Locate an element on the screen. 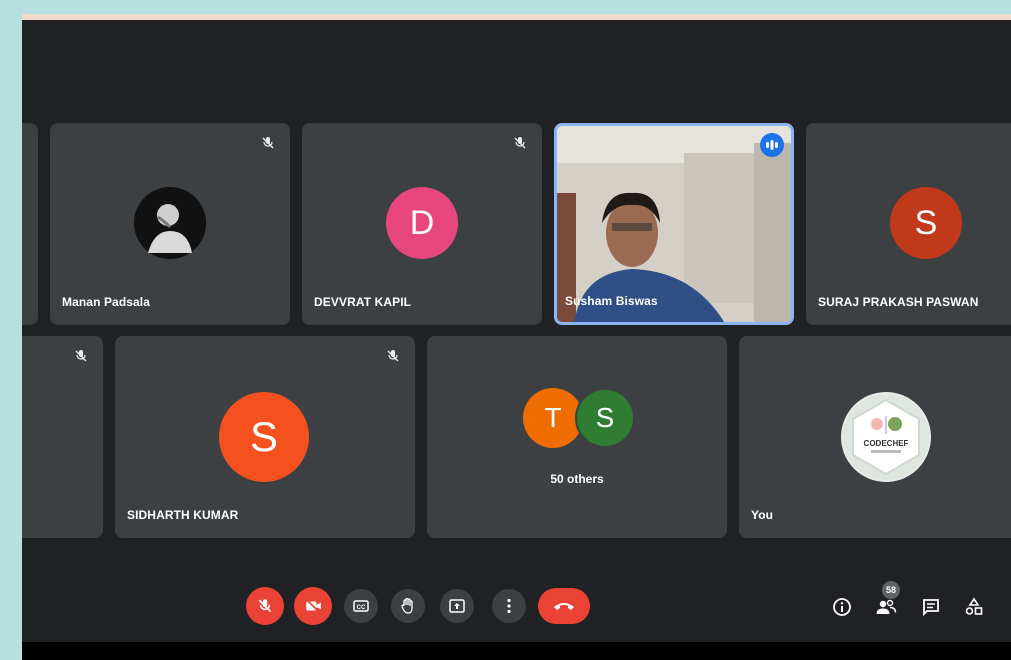 The height and width of the screenshot is (660, 1011). mic-toggle-button is located at coordinates (265, 606).